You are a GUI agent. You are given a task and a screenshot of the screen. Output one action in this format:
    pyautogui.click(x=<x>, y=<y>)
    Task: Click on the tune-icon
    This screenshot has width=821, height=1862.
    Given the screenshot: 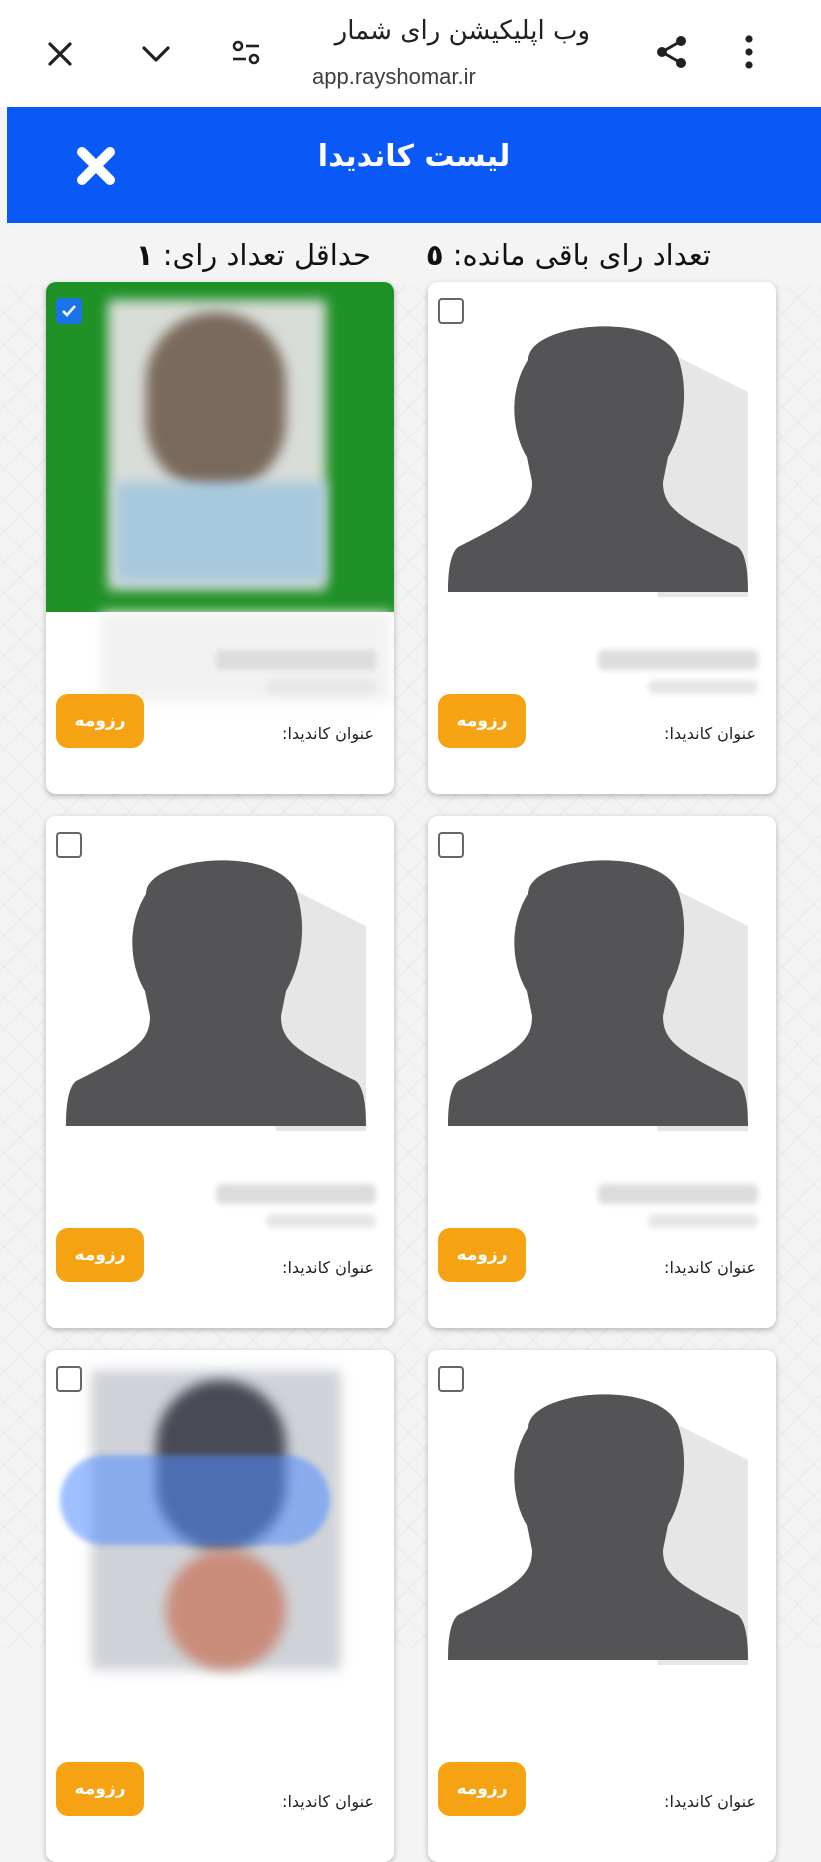 What is the action you would take?
    pyautogui.click(x=246, y=52)
    